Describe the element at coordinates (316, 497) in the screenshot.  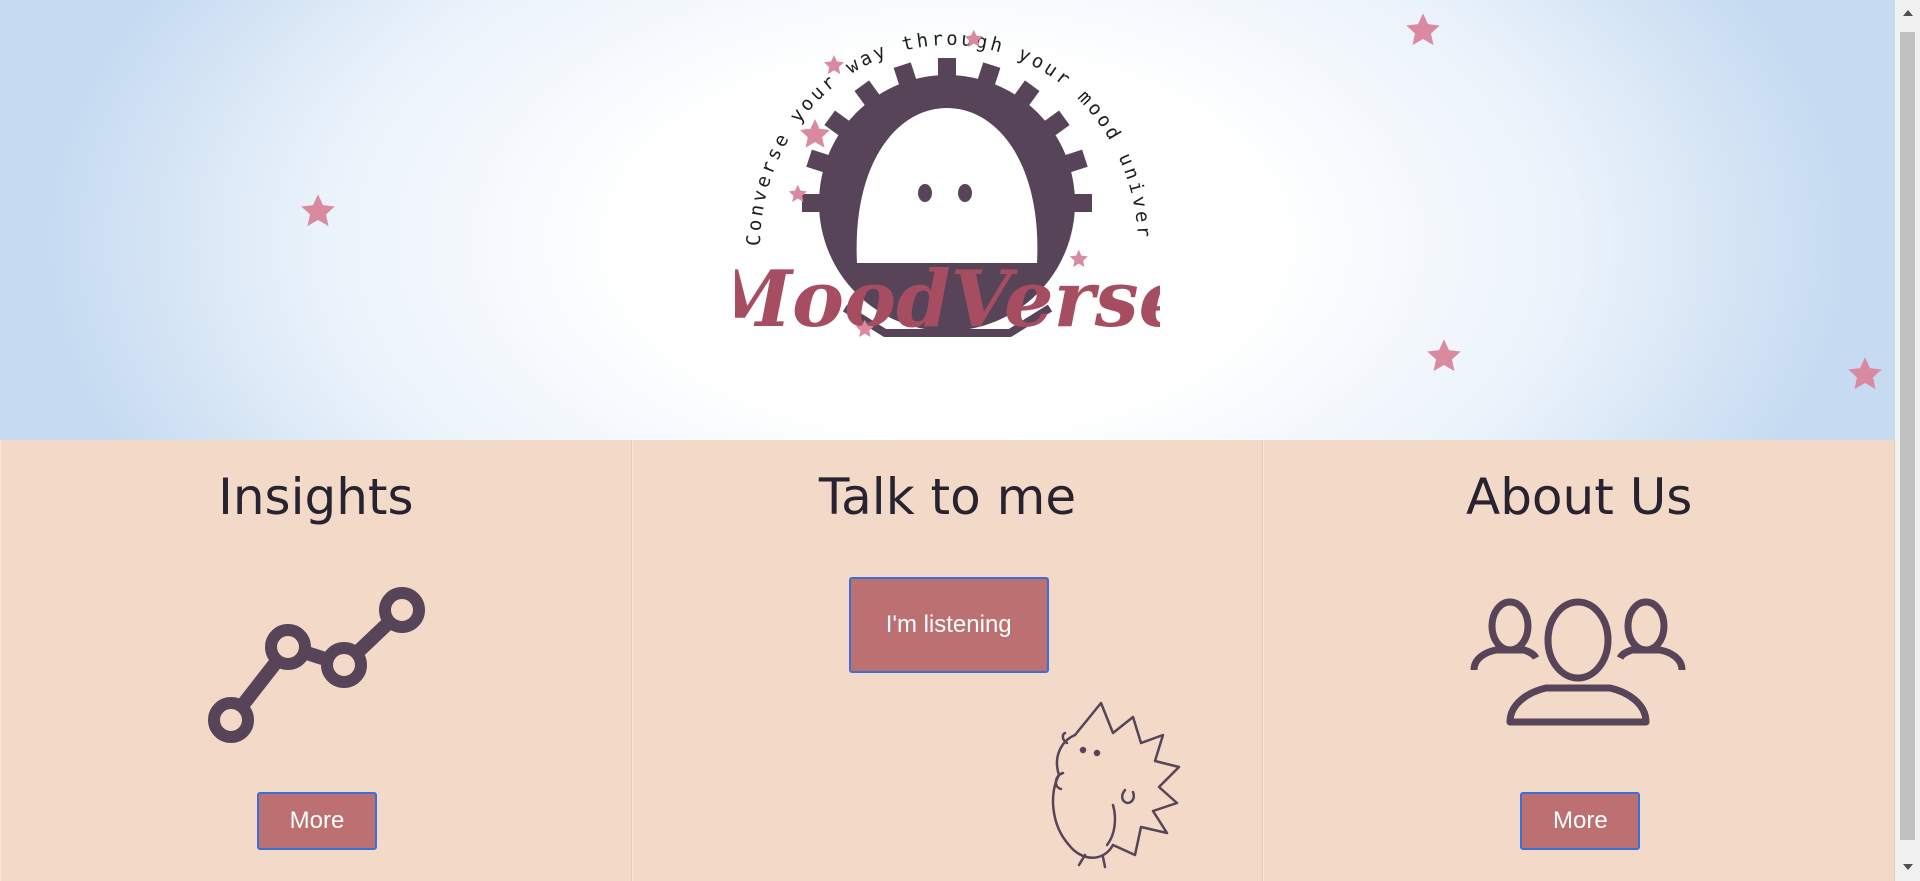
I see `insights-title: Insights` at that location.